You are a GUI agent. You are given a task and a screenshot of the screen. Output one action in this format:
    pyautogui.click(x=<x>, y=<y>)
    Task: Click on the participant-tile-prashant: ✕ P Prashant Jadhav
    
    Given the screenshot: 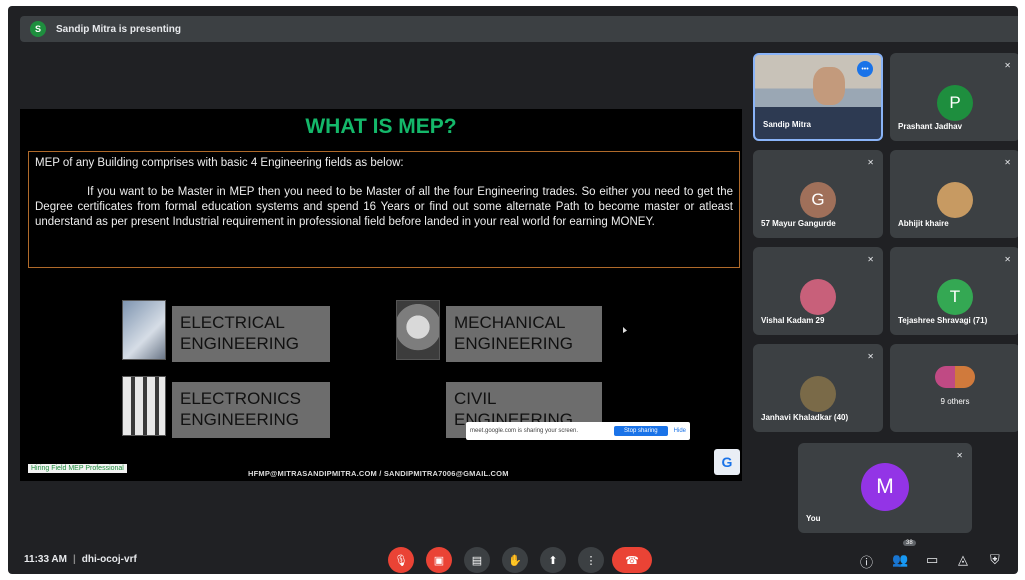 What is the action you would take?
    pyautogui.click(x=954, y=97)
    